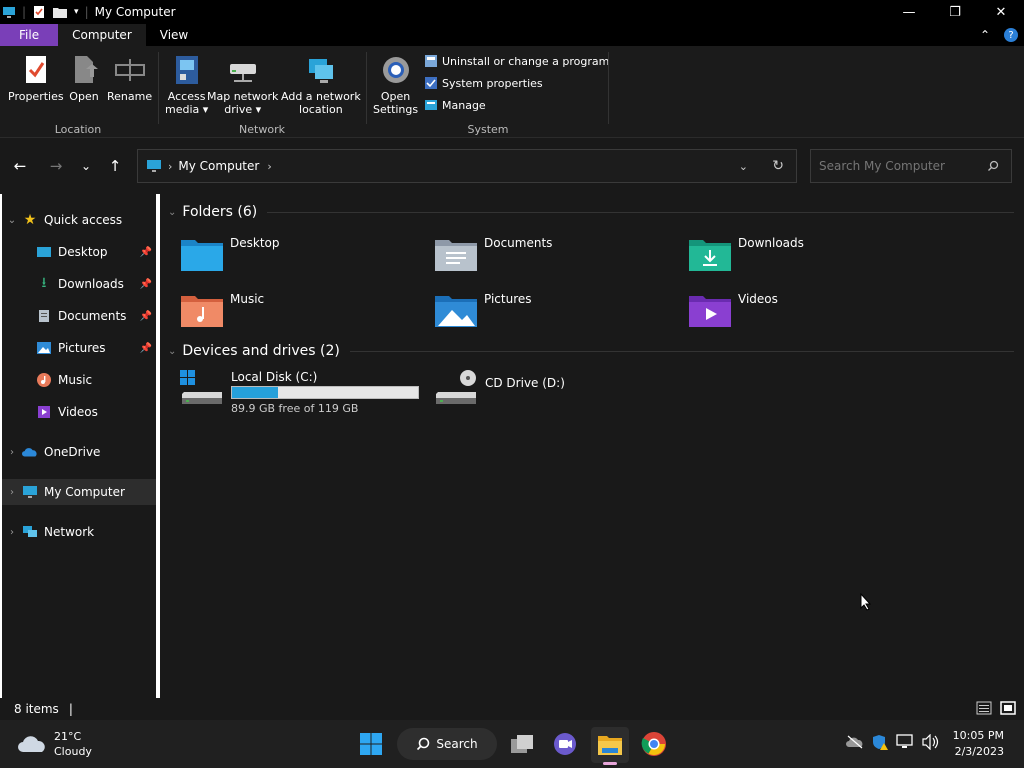 This screenshot has height=768, width=1024. I want to click on sidebar-item-label: Music, so click(75, 380).